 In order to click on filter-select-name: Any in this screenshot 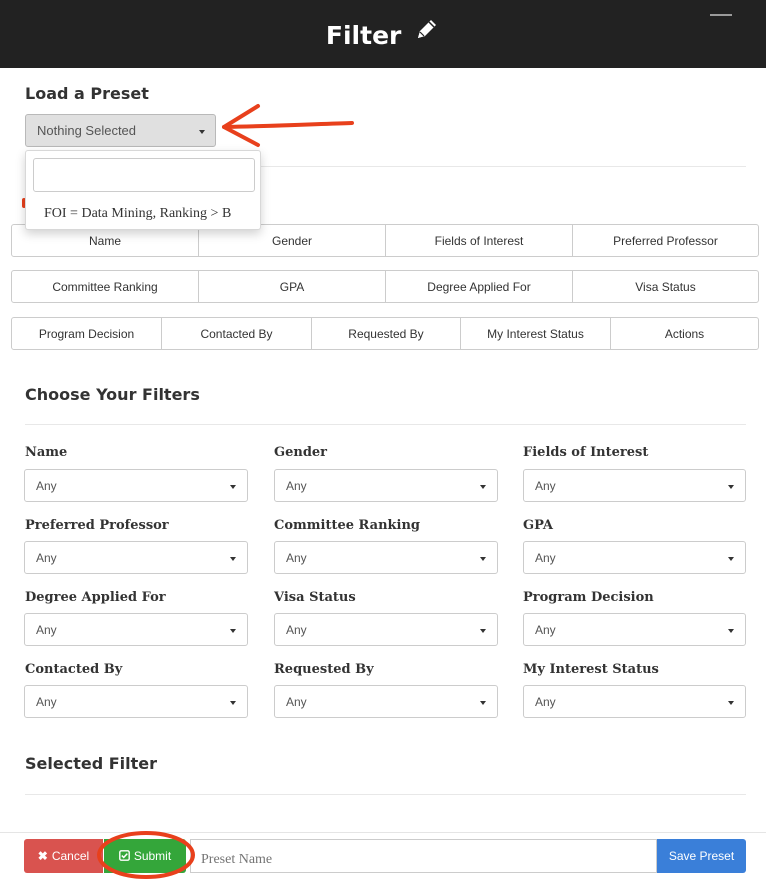, I will do `click(136, 485)`.